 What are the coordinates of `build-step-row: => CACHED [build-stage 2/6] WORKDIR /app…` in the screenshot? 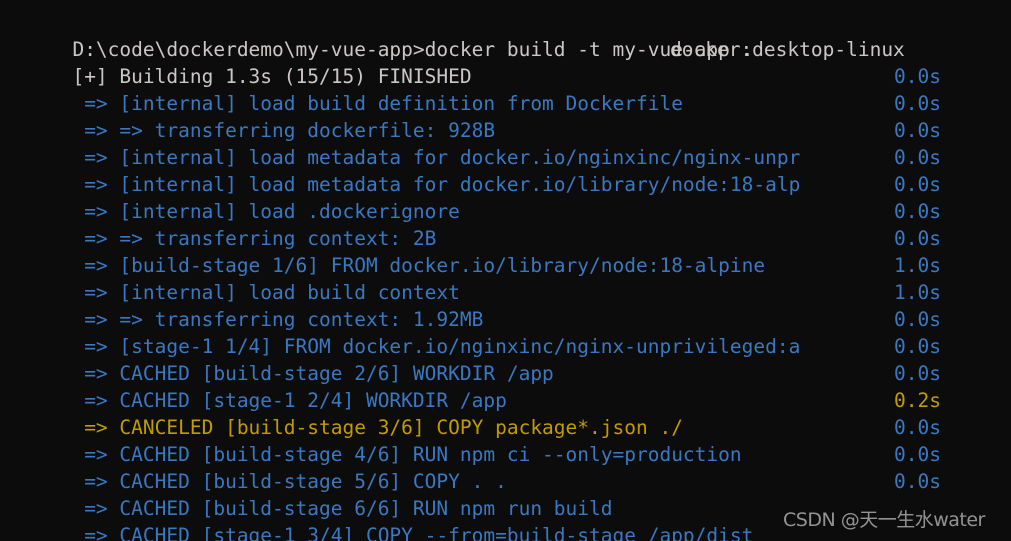 It's located at (505, 359).